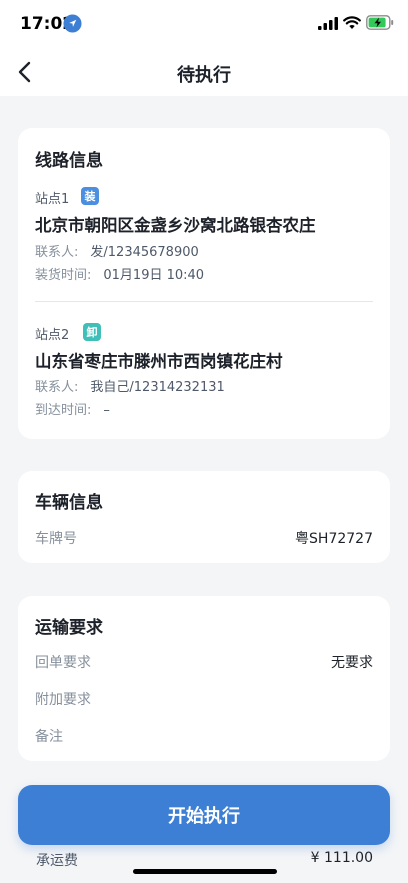  What do you see at coordinates (49, 737) in the screenshot?
I see `remark-label: 备注` at bounding box center [49, 737].